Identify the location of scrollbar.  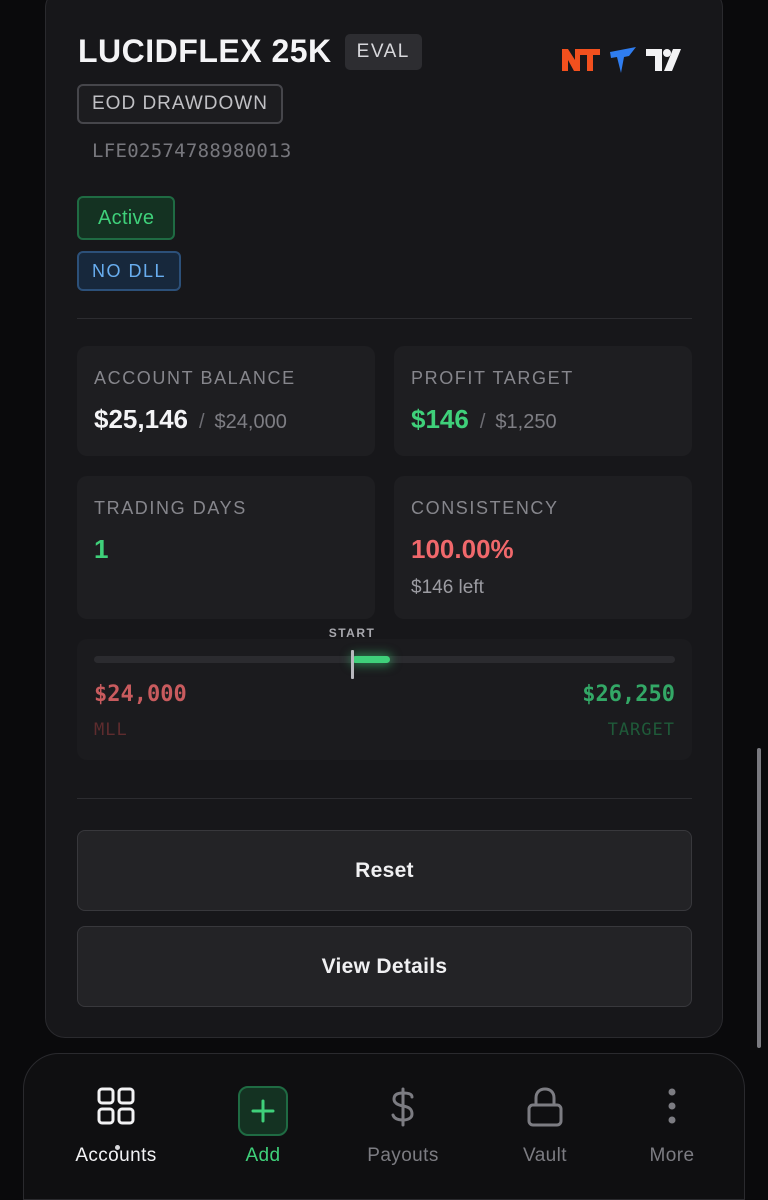
(759, 898).